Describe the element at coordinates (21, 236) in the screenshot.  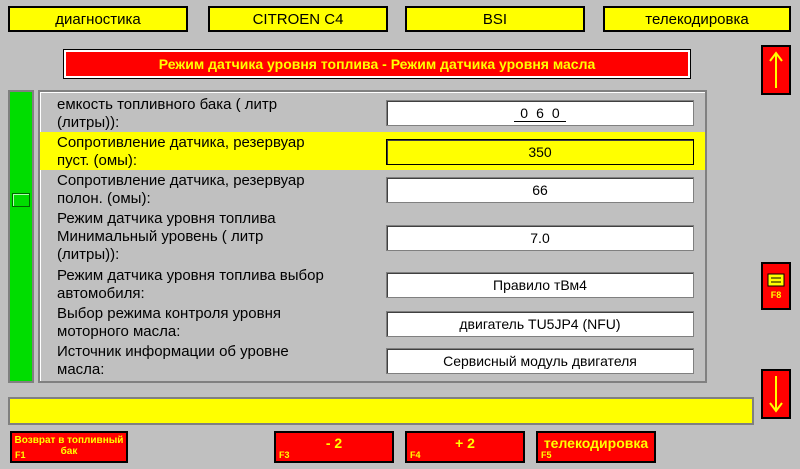
I see `scrollbar` at that location.